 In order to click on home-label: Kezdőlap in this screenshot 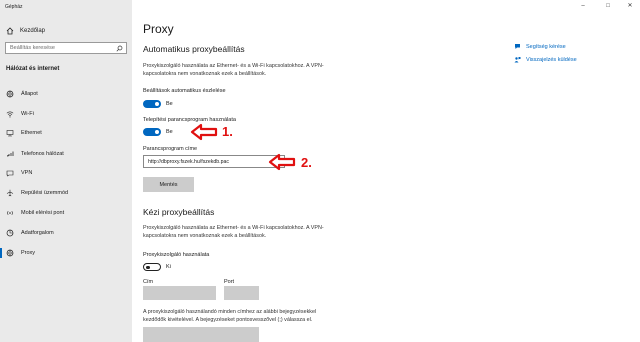, I will do `click(33, 31)`.